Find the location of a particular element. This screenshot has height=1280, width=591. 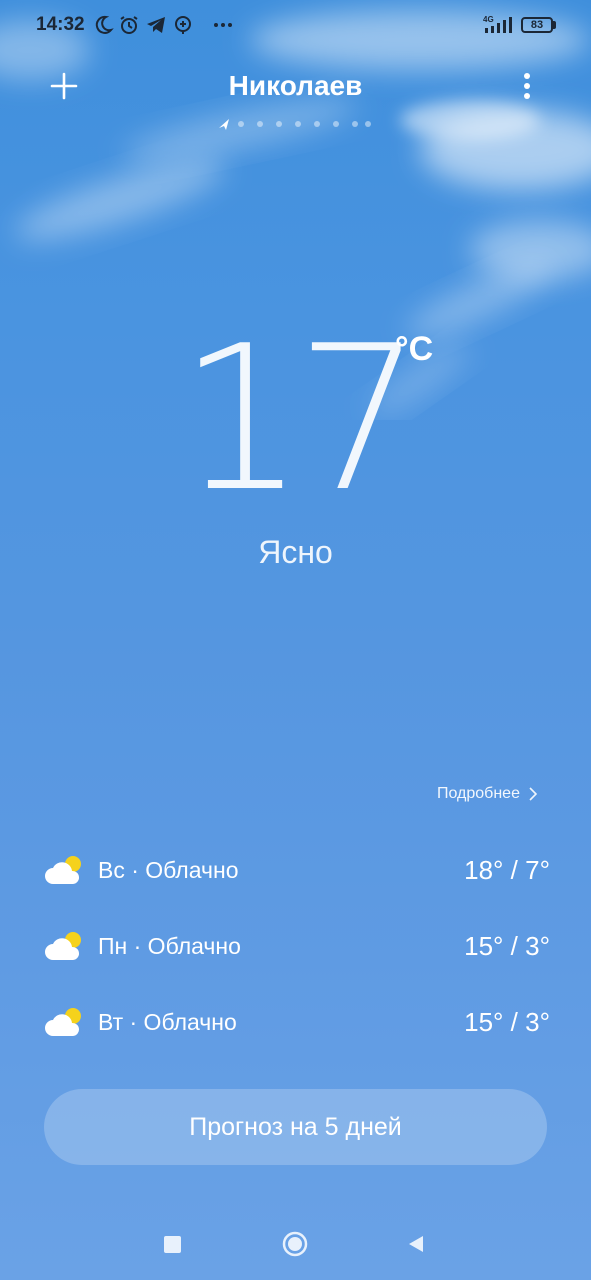

network-type: 4G is located at coordinates (488, 19).